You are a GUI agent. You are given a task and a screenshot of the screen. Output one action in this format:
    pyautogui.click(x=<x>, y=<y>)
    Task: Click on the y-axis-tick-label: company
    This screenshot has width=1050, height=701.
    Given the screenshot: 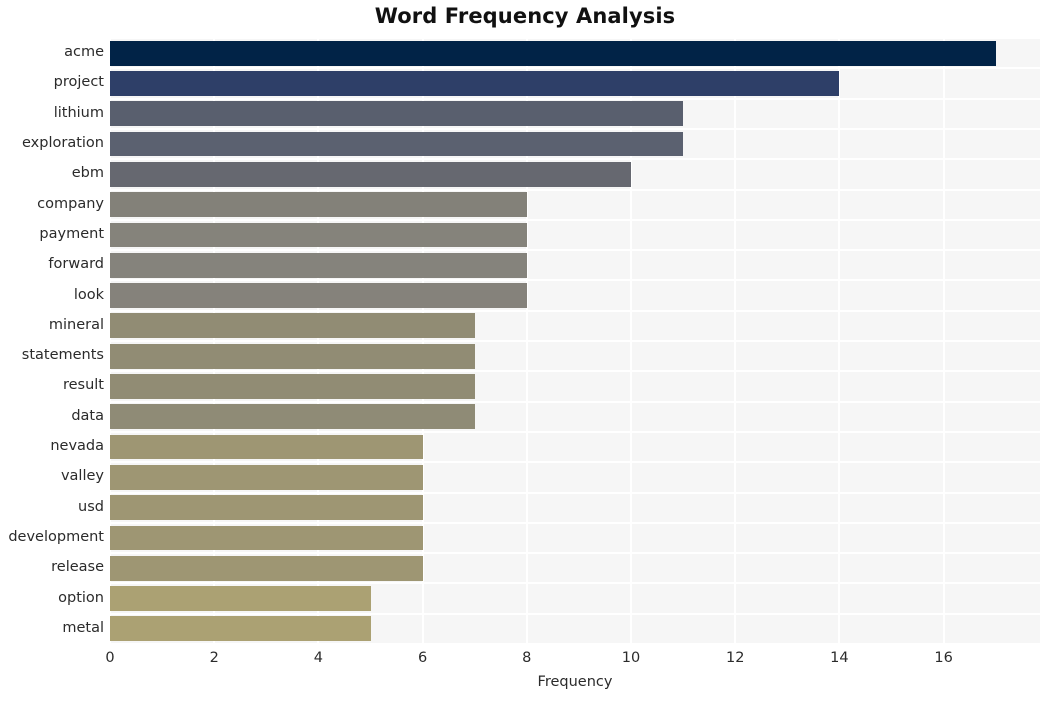 What is the action you would take?
    pyautogui.click(x=70, y=203)
    